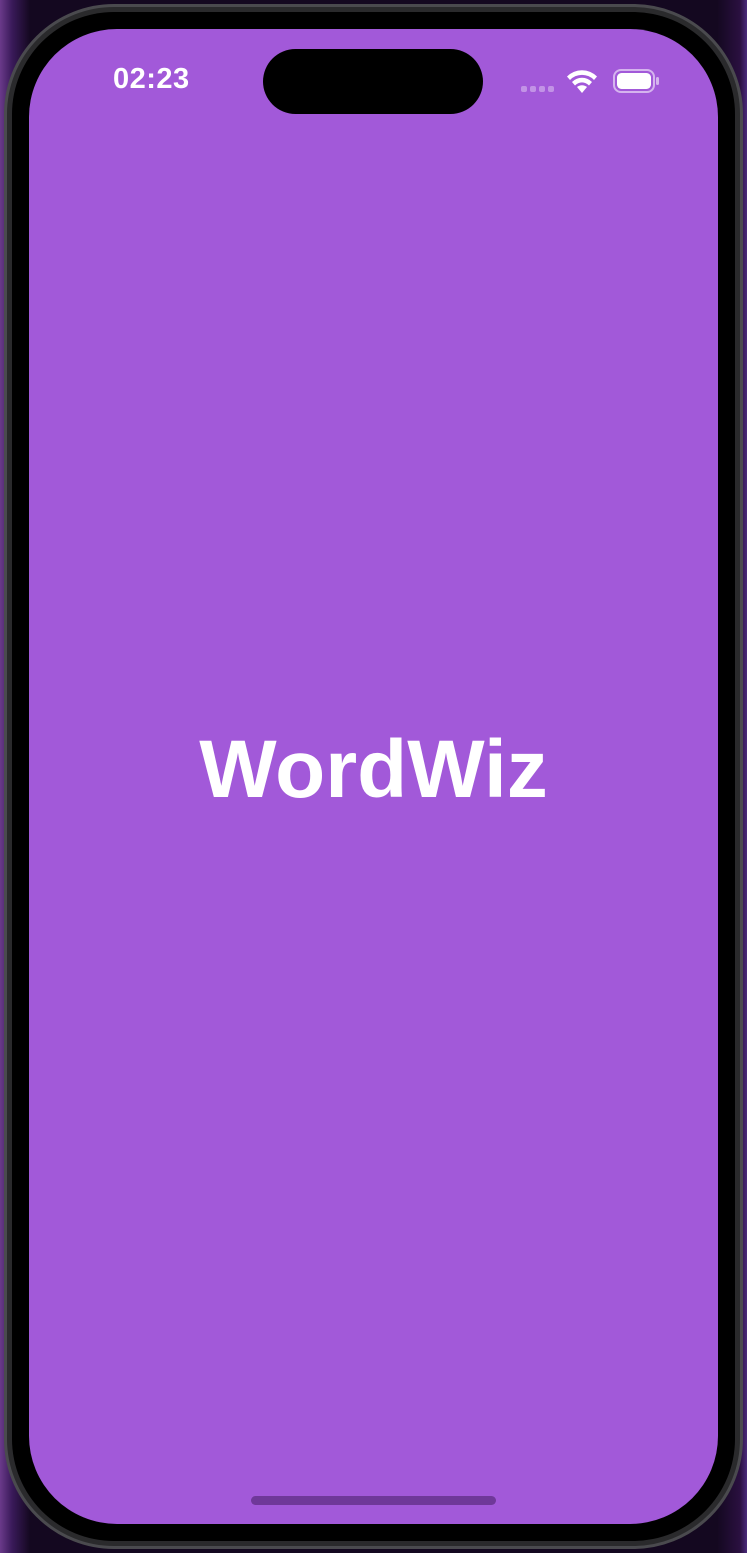 This screenshot has height=1553, width=747. What do you see at coordinates (151, 79) in the screenshot?
I see `status-bar-time: 02:23` at bounding box center [151, 79].